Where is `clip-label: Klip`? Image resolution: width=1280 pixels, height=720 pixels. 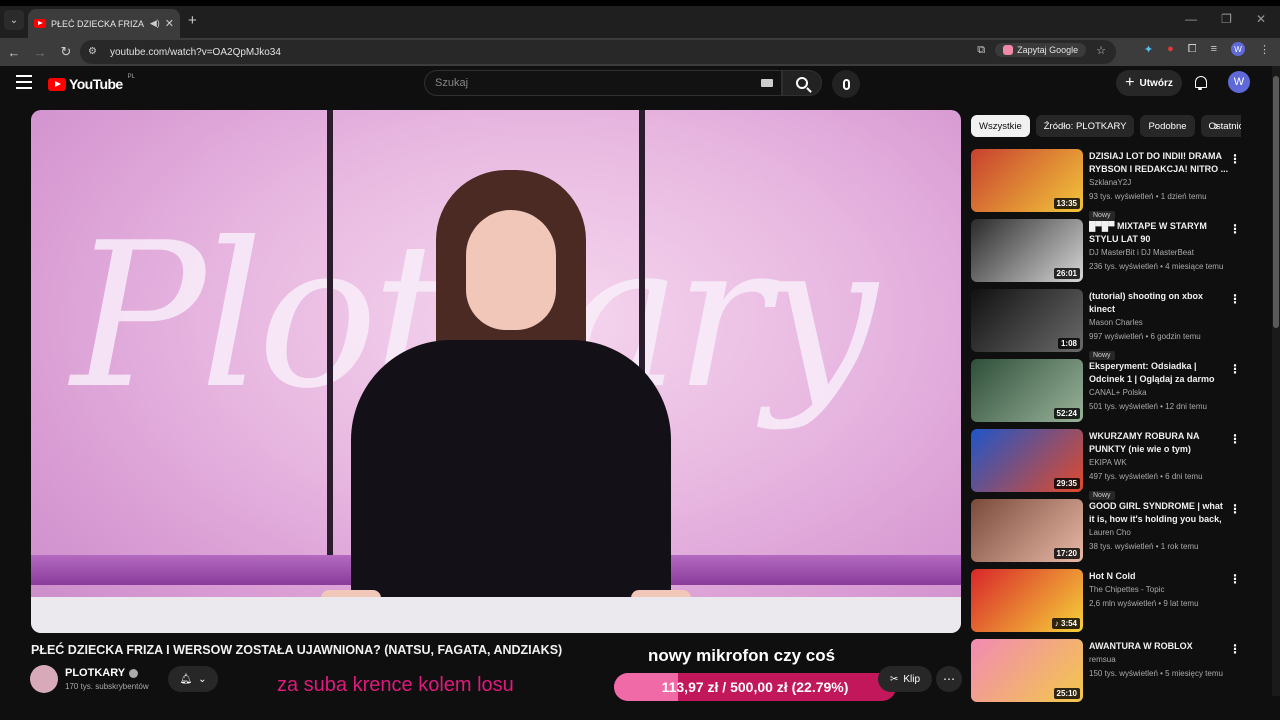
clip-label: Klip is located at coordinates (912, 679).